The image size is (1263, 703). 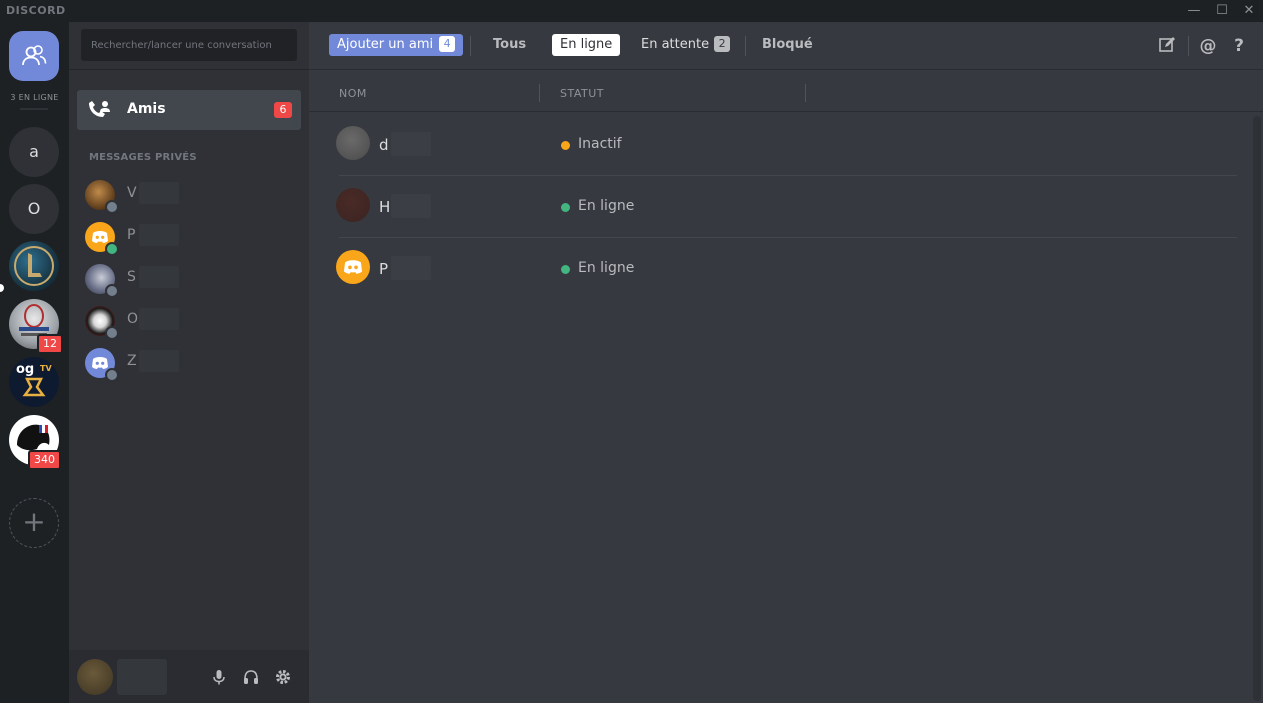 What do you see at coordinates (565, 145) in the screenshot?
I see `status-dot-idle` at bounding box center [565, 145].